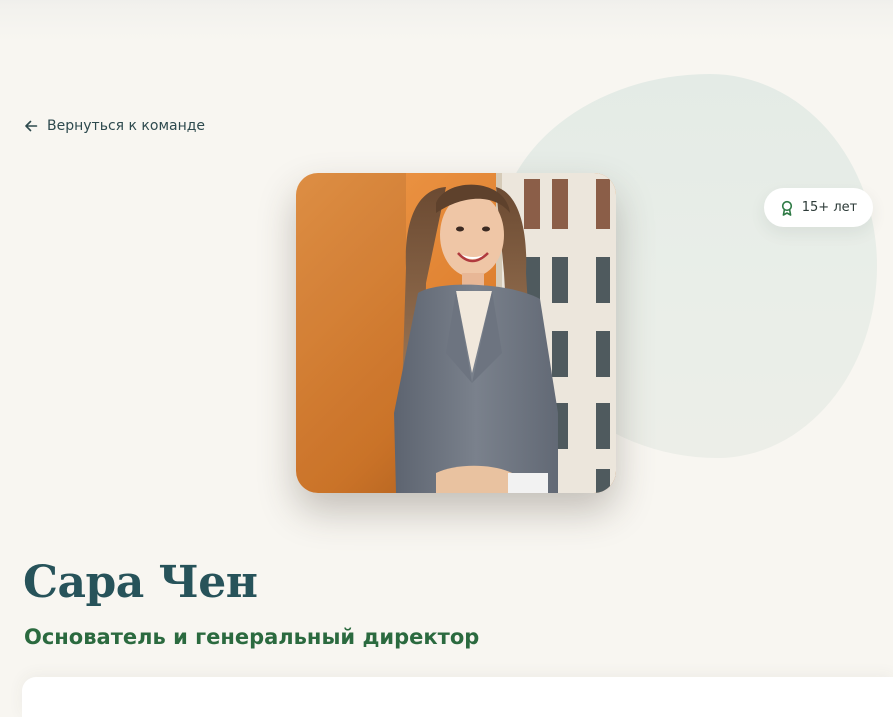  What do you see at coordinates (31, 126) in the screenshot?
I see `arrow-left-icon` at bounding box center [31, 126].